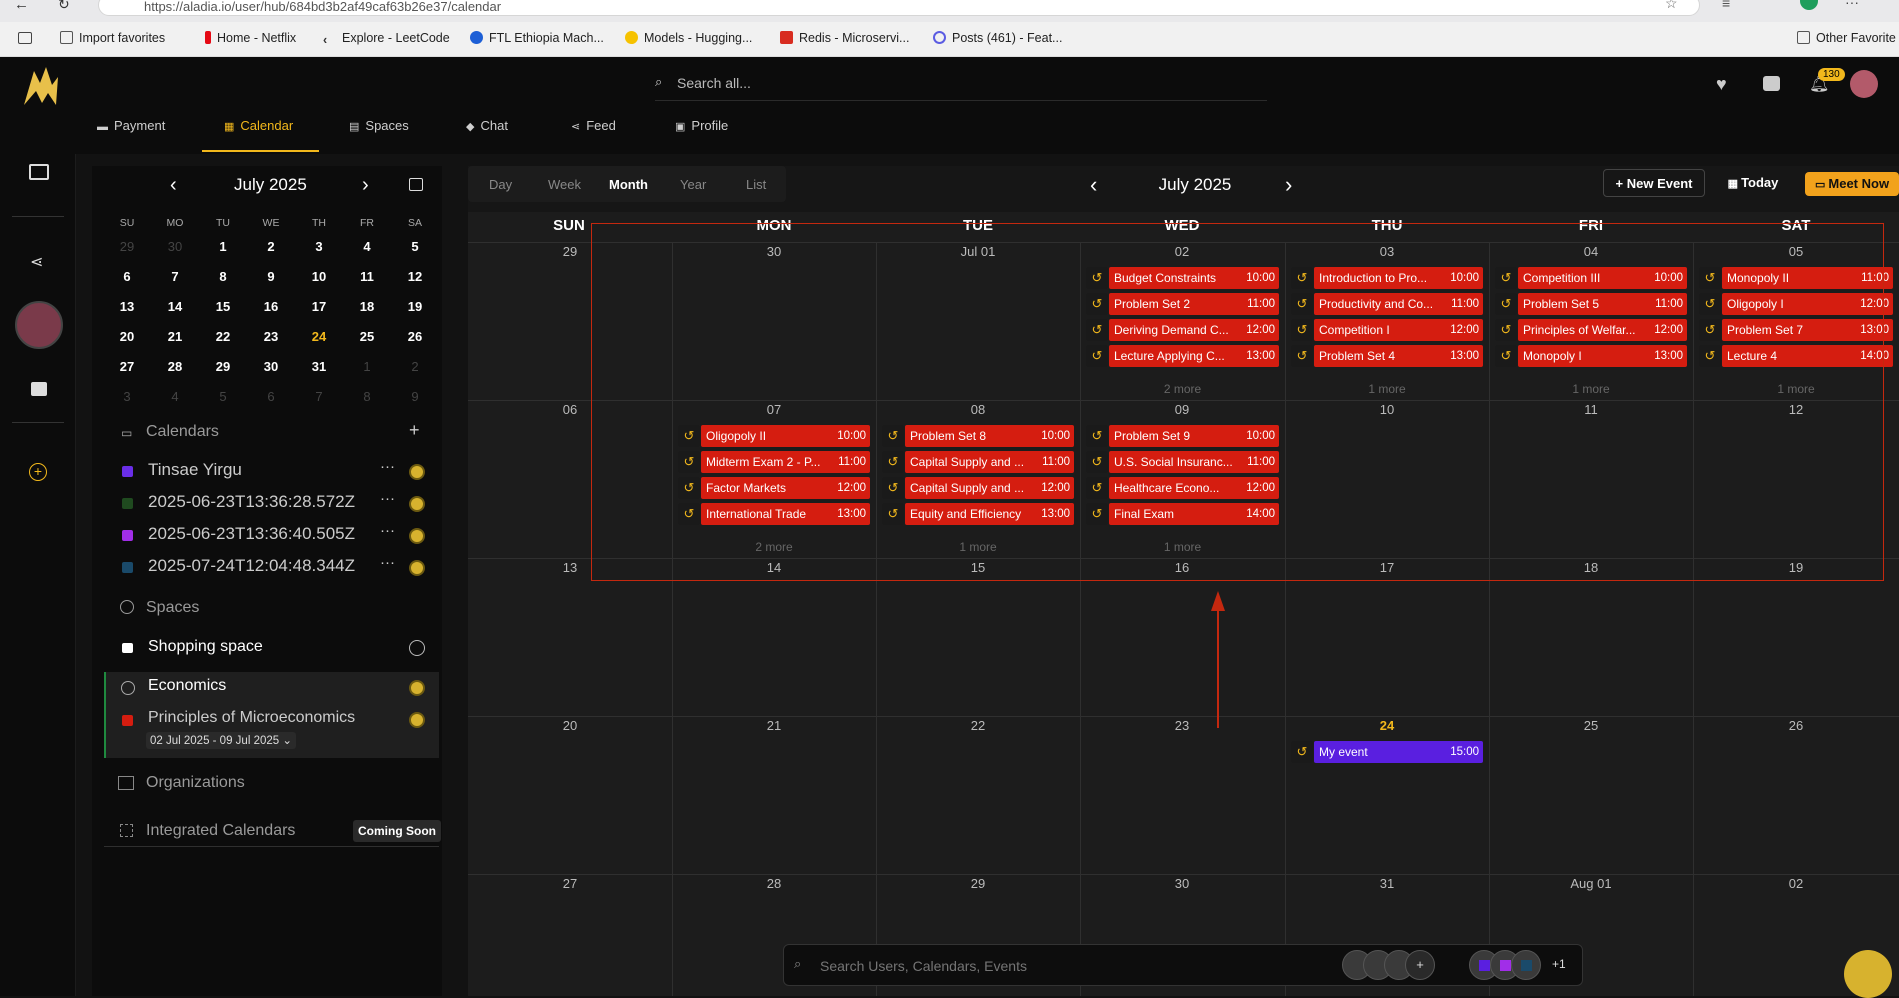 The height and width of the screenshot is (998, 1899). Describe the element at coordinates (978, 251) in the screenshot. I see `day-number: Jul 01` at that location.